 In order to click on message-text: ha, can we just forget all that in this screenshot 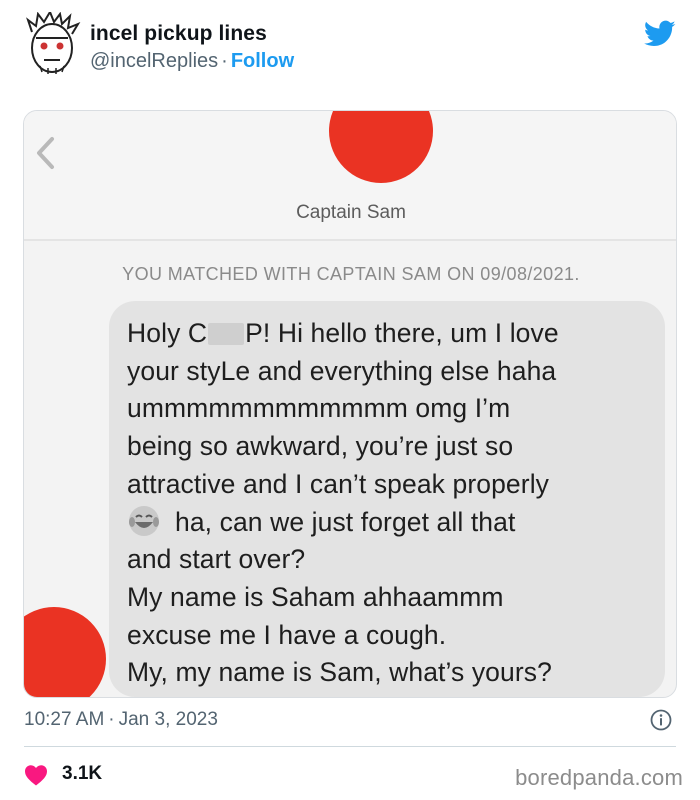, I will do `click(345, 521)`.